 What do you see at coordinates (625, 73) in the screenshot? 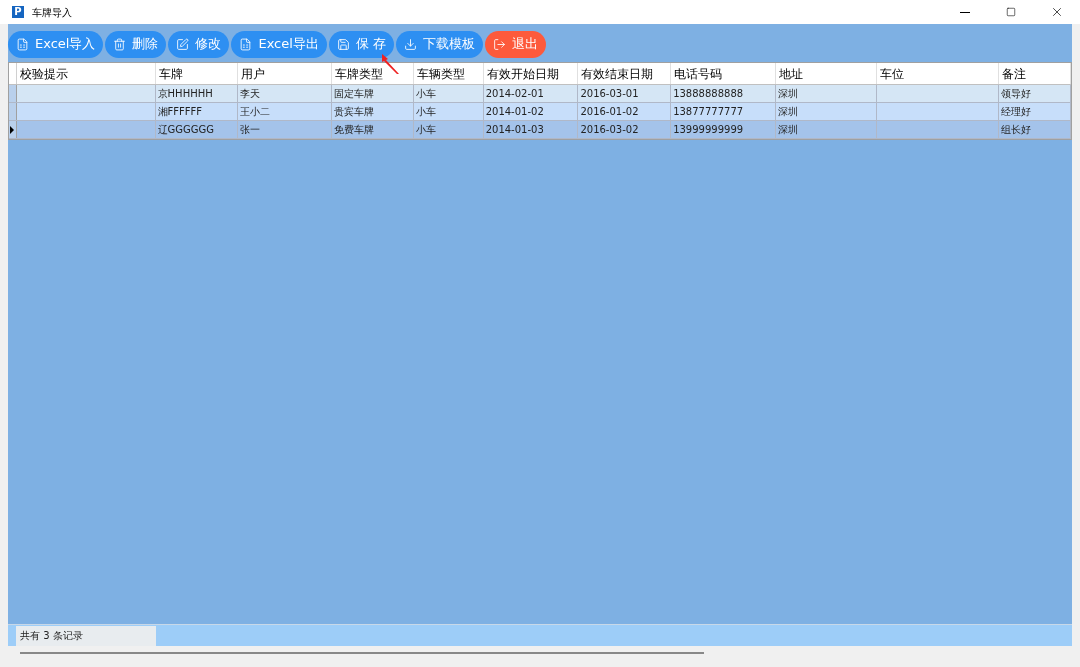
I see `column-header: 有效结束日期` at bounding box center [625, 73].